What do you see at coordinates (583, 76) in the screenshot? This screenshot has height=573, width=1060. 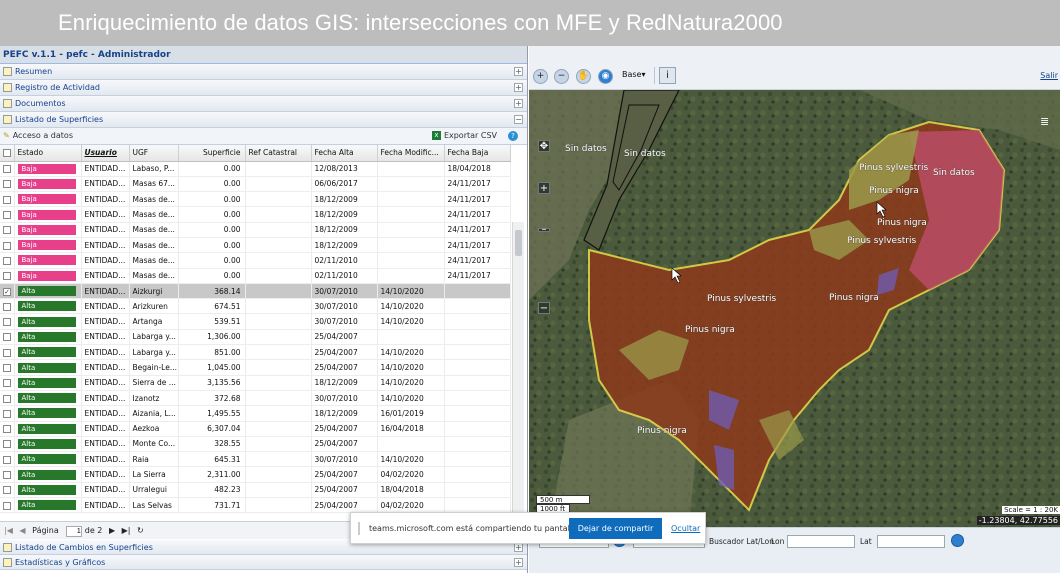 I see `pan-hand-icon: ✋` at bounding box center [583, 76].